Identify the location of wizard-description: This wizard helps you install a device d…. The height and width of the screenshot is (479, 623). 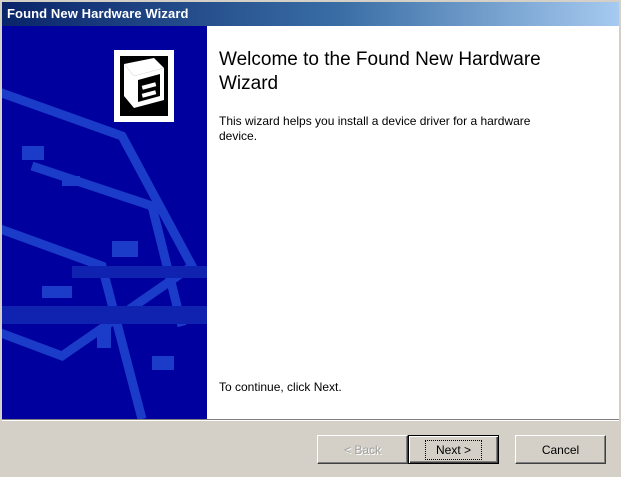
(375, 128).